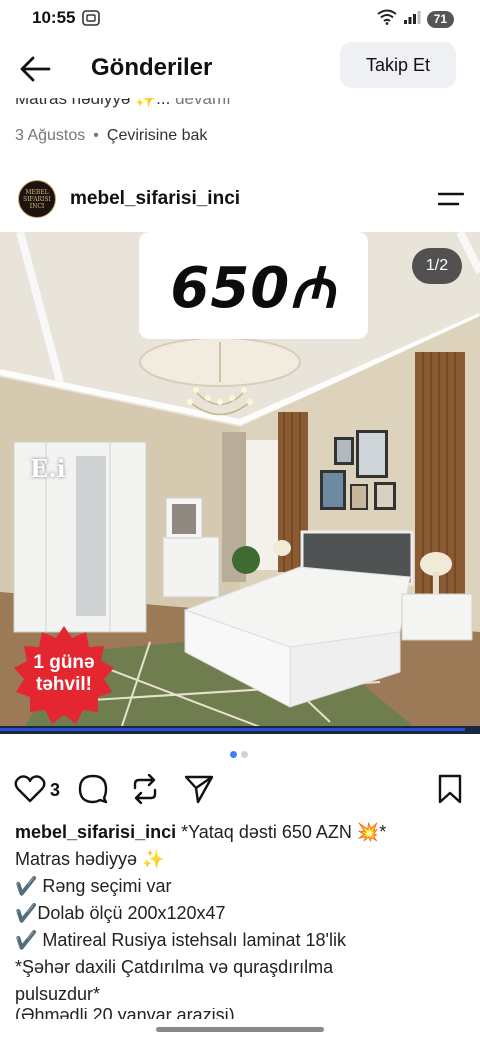 This screenshot has height=1040, width=480. I want to click on comment-icon, so click(93, 791).